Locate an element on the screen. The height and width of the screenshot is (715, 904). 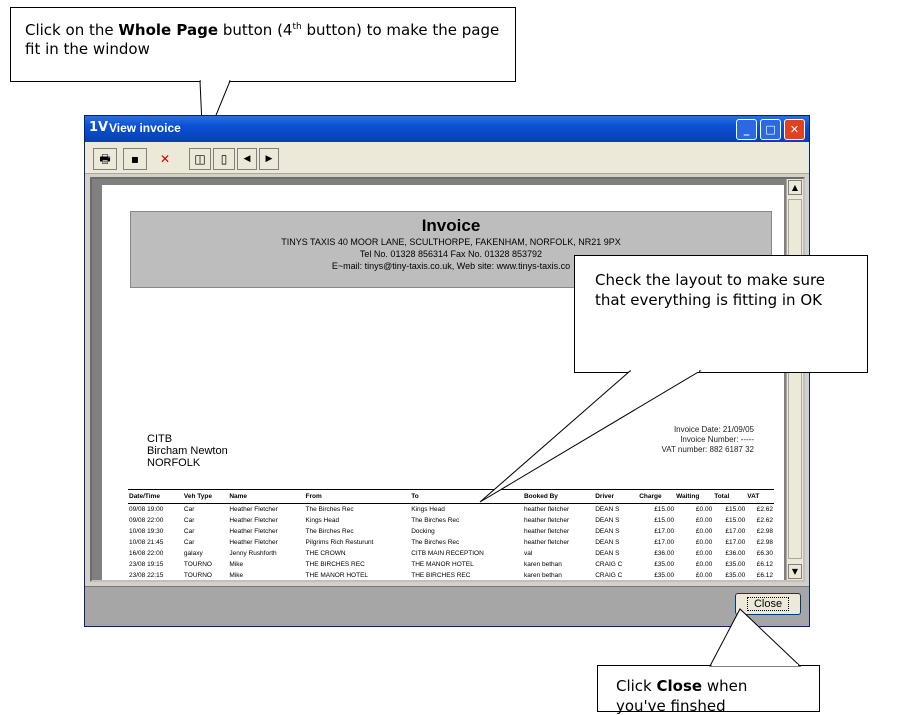
maximize-button: □ is located at coordinates (770, 129).